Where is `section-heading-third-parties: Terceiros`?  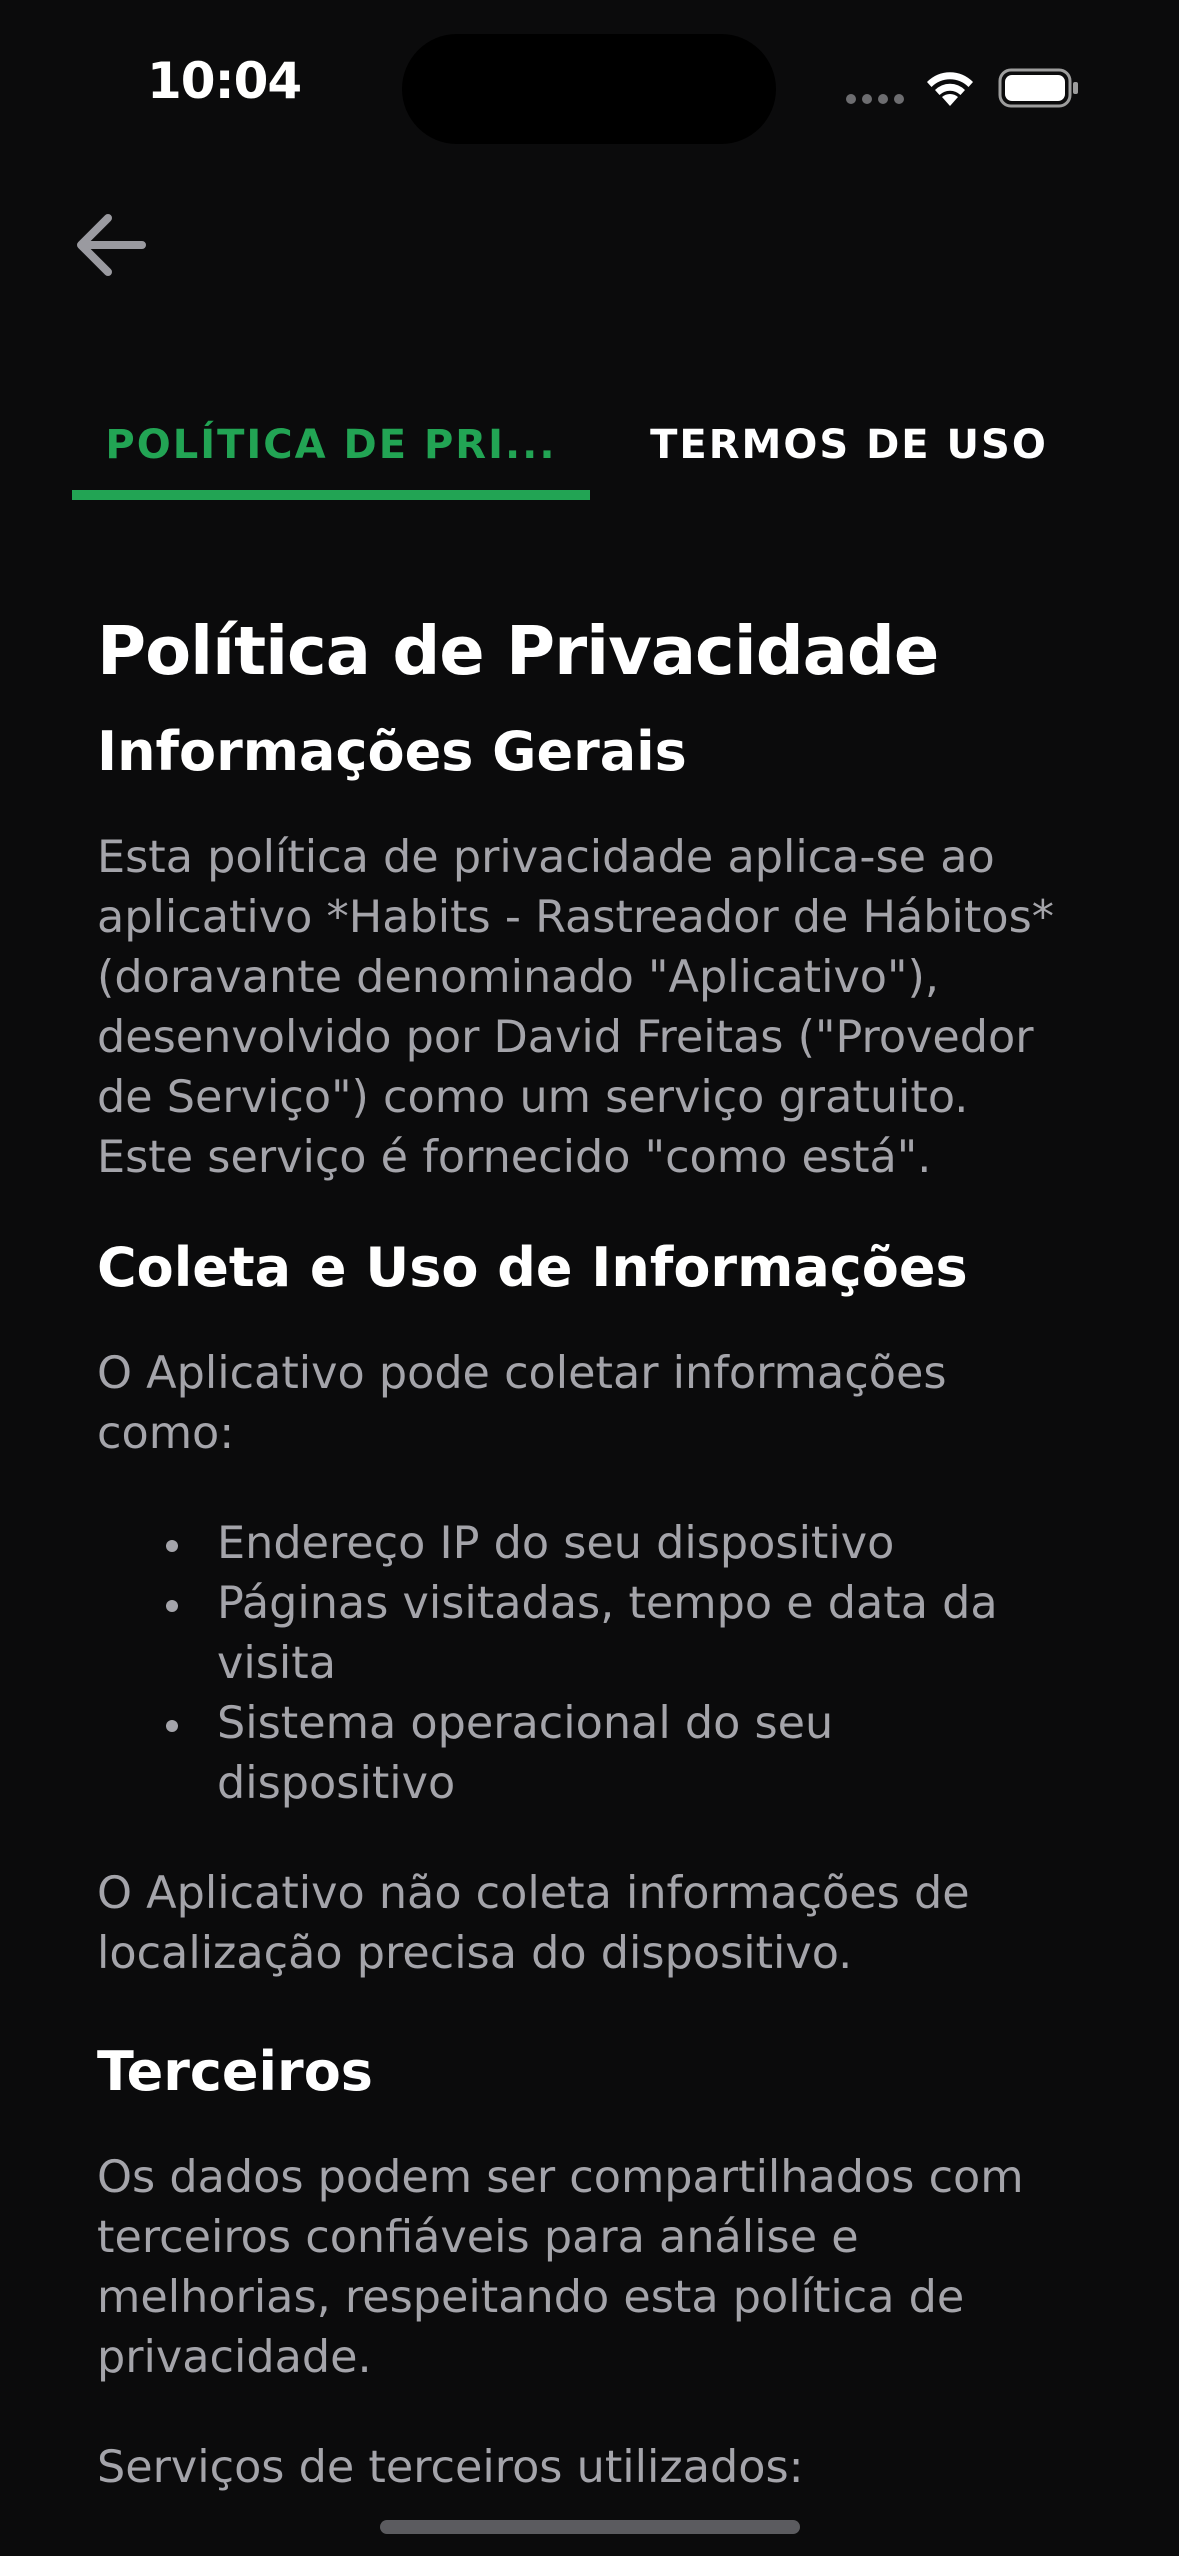 section-heading-third-parties: Terceiros is located at coordinates (235, 2071).